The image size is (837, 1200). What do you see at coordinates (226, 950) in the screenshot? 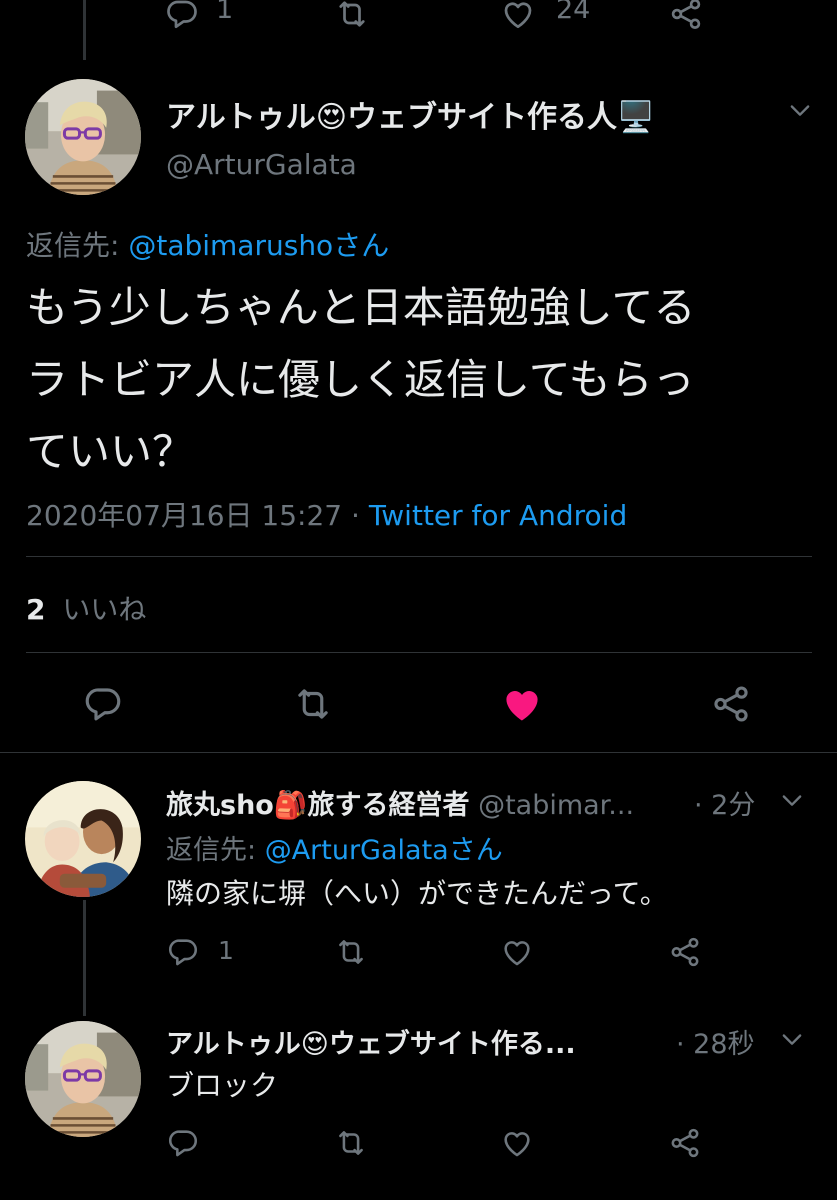
I see `reply1-reply-count: 1` at bounding box center [226, 950].